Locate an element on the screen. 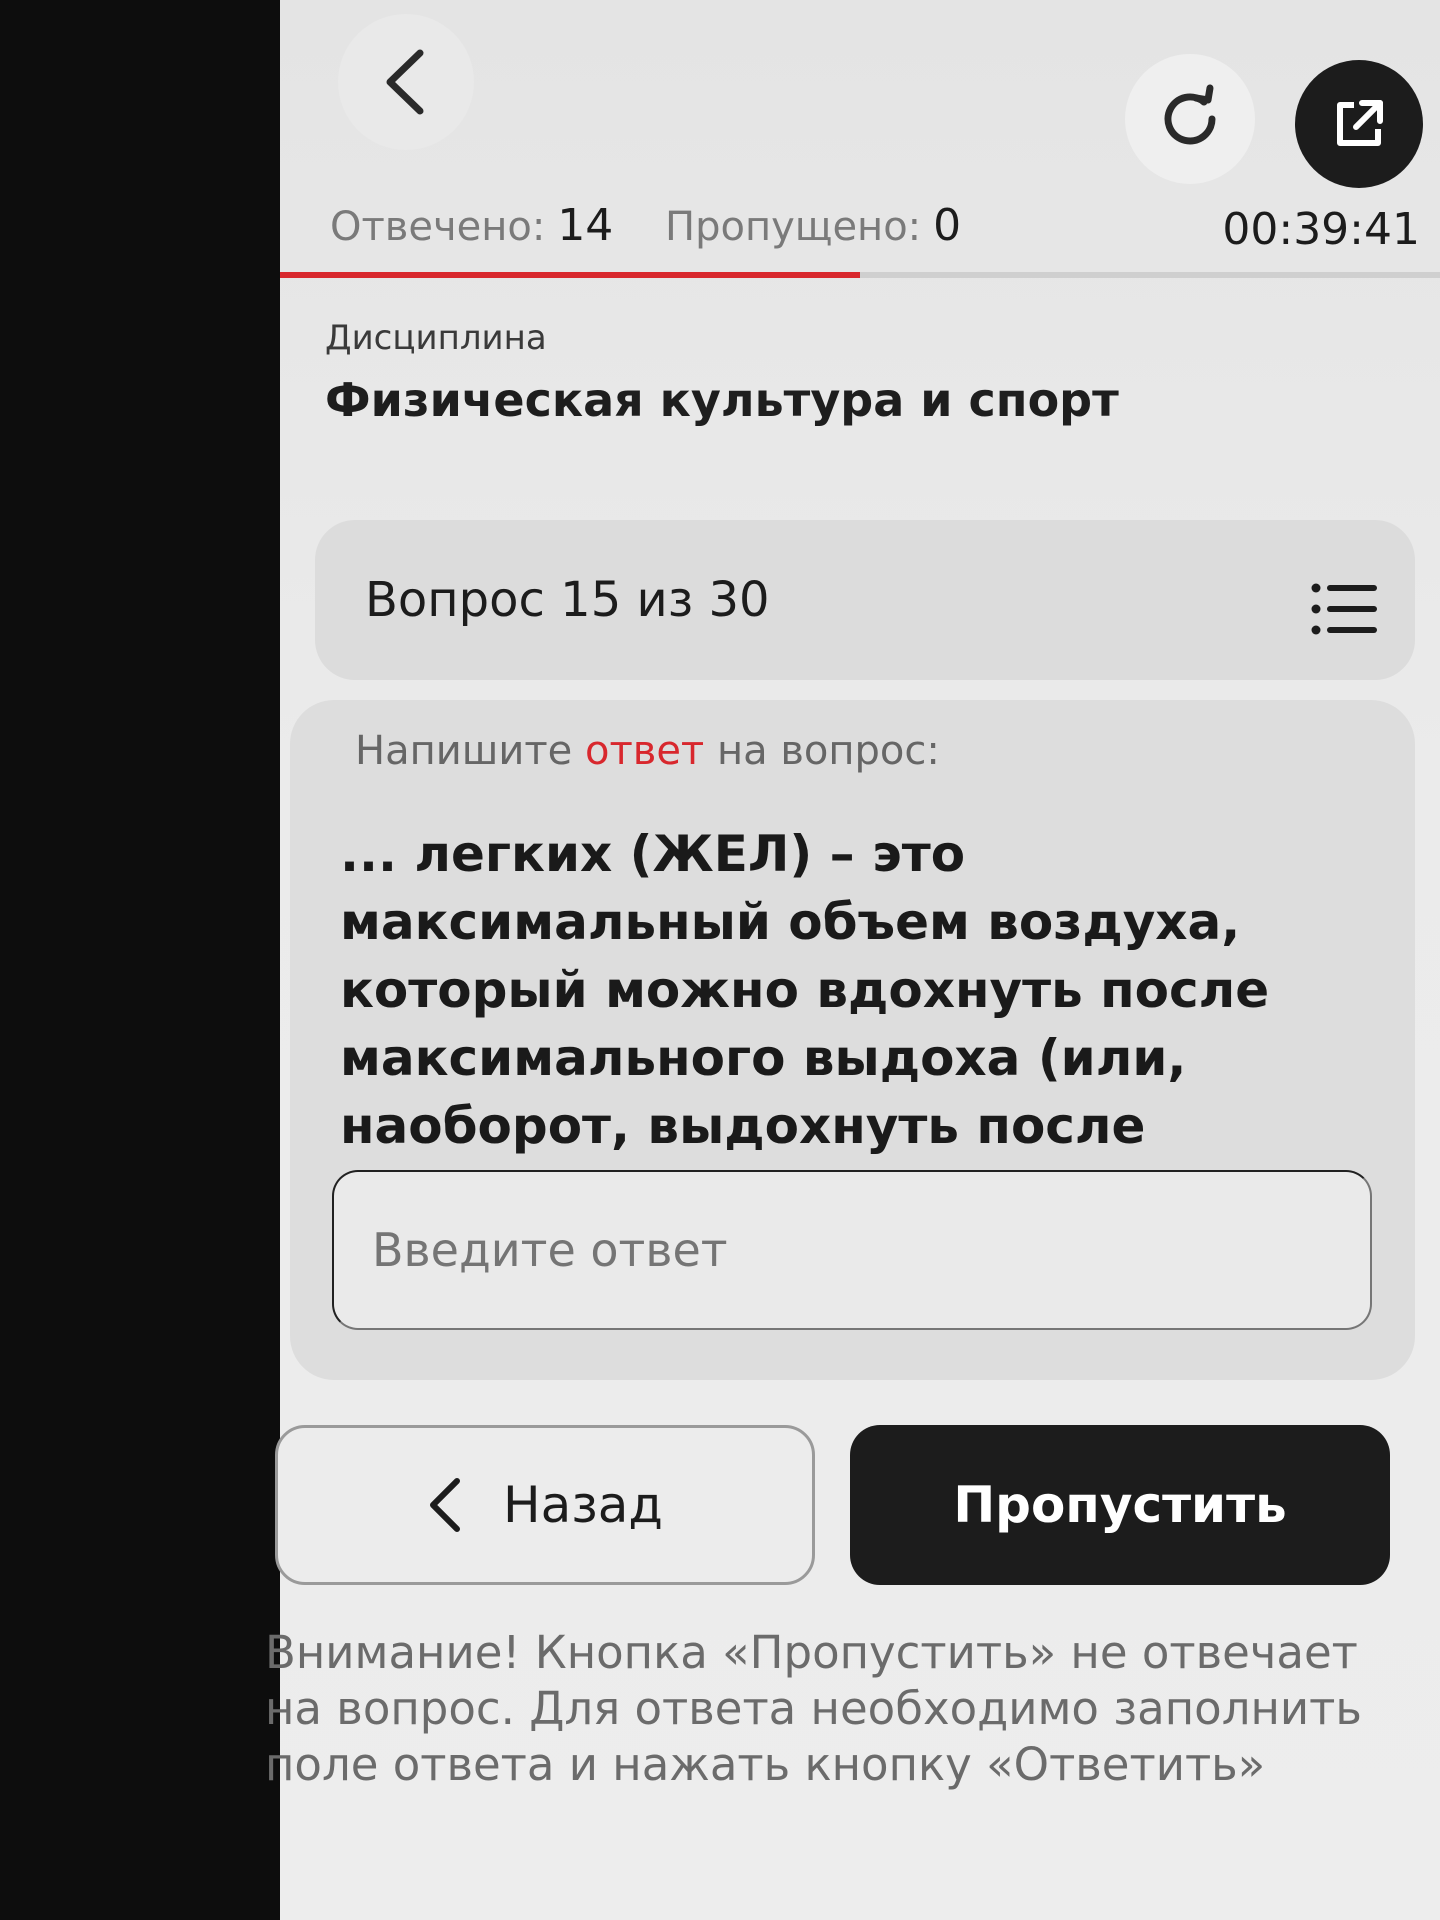 The width and height of the screenshot is (1440, 1920). progress-fill is located at coordinates (570, 275).